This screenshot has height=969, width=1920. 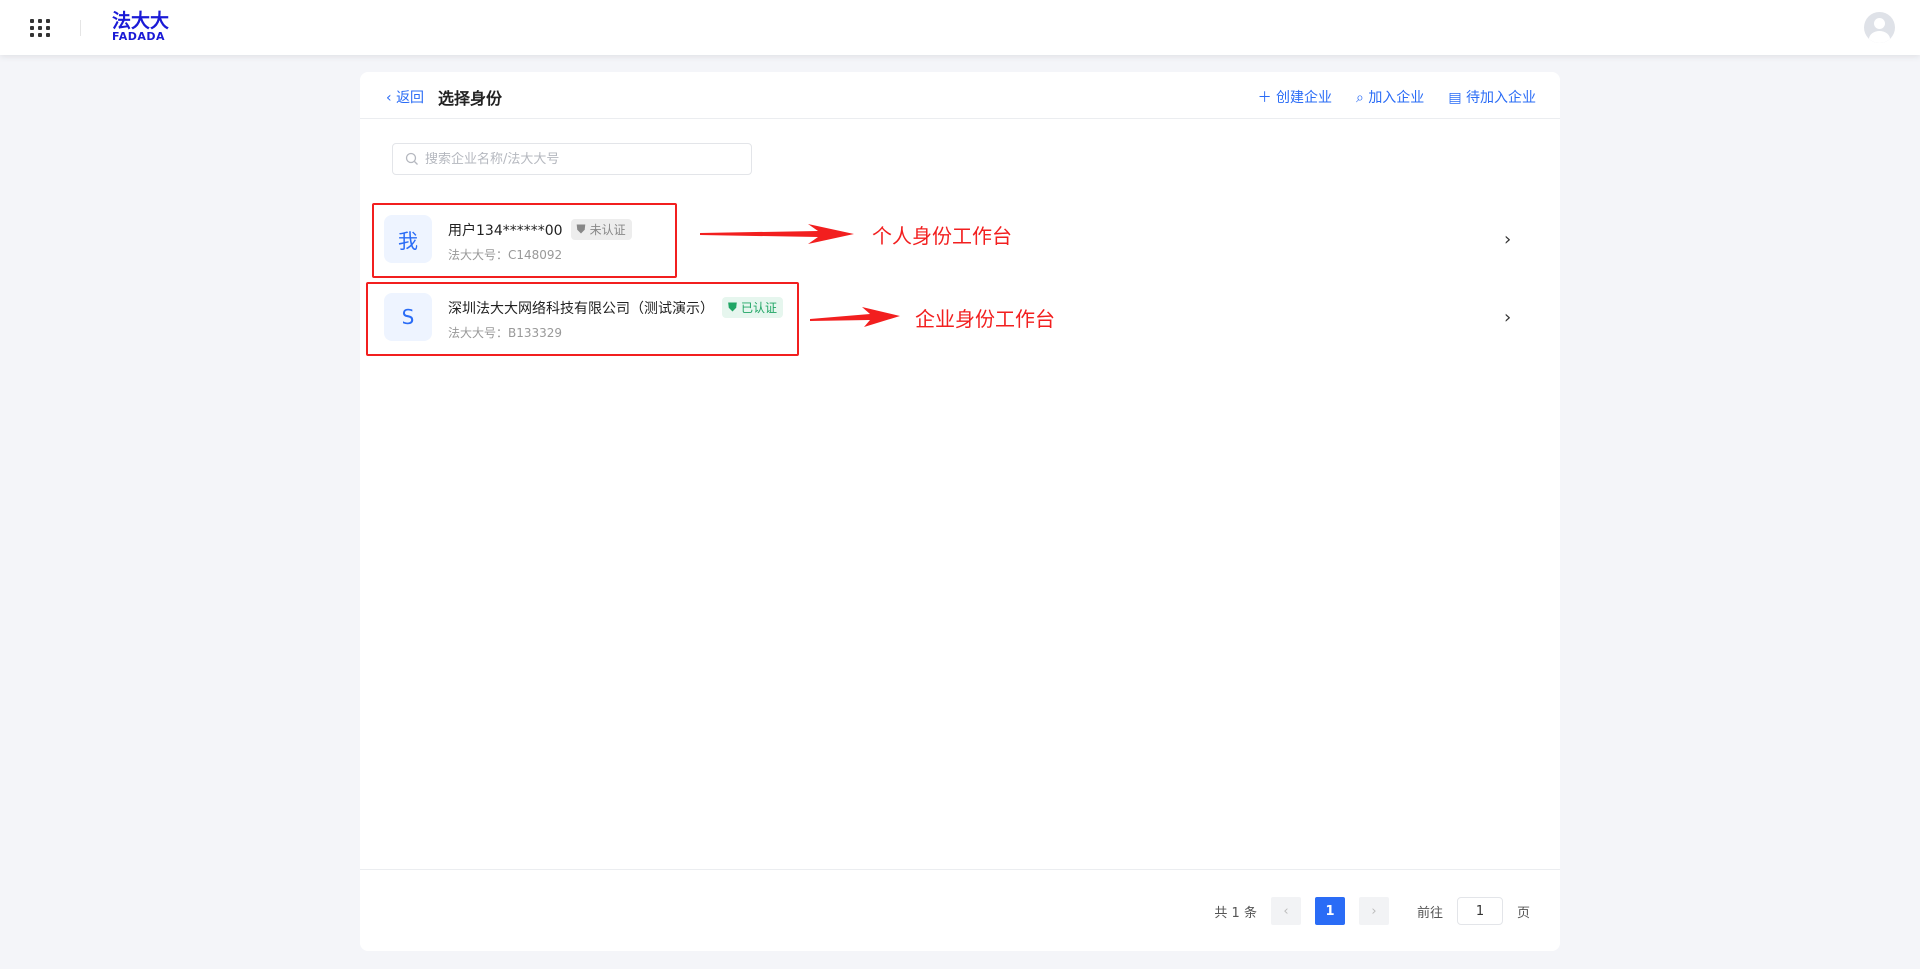 I want to click on search-icon: ⌕, so click(x=1360, y=98).